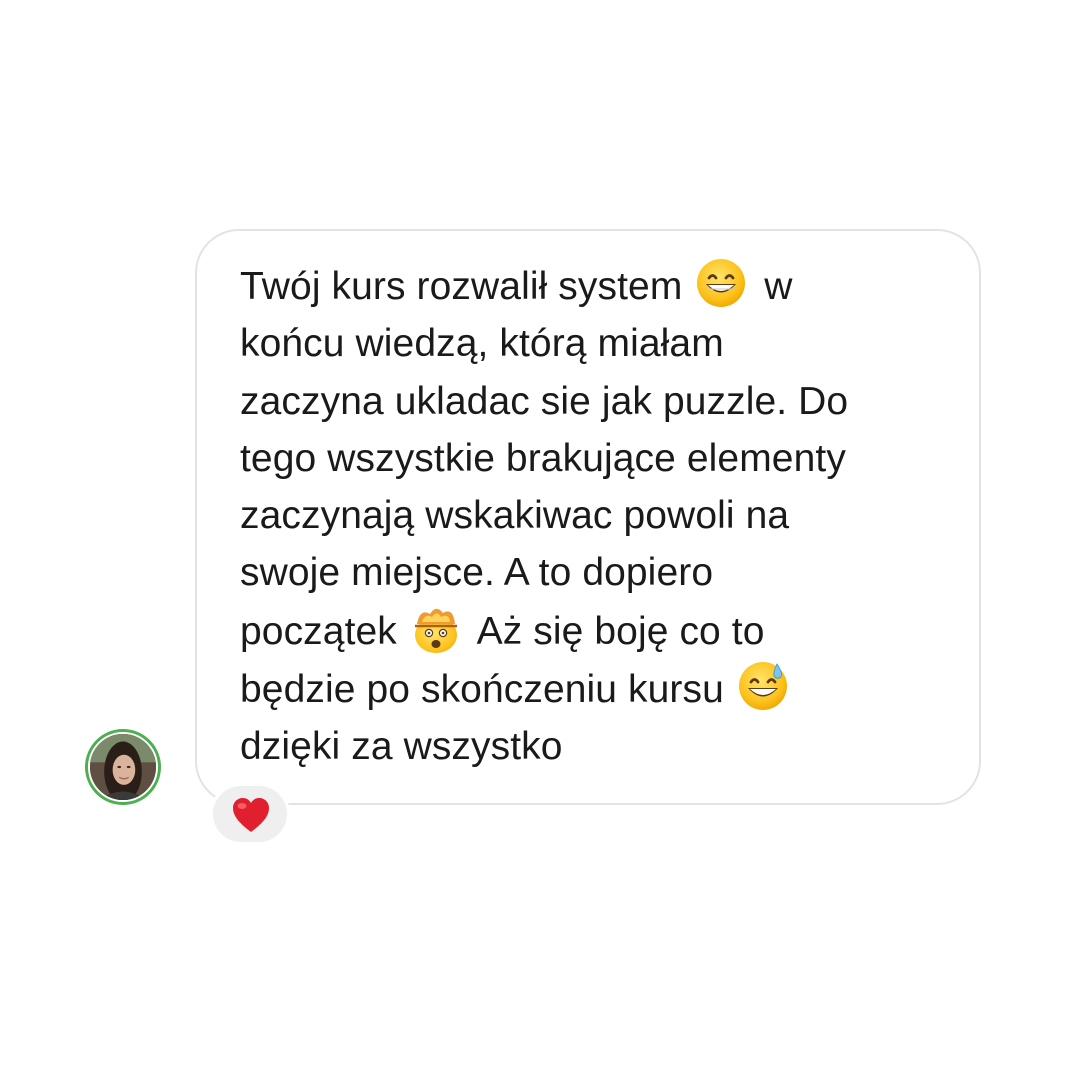  I want to click on message-line: dzięki za wszystko, so click(401, 747).